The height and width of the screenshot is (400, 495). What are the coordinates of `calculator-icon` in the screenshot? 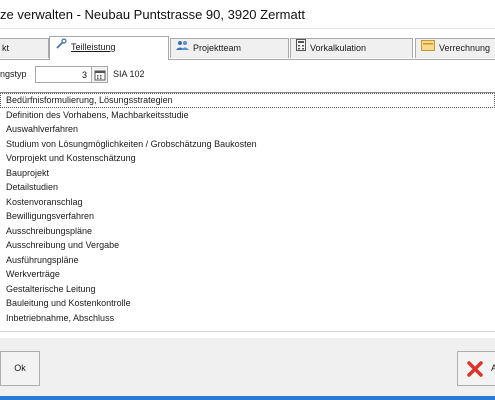 It's located at (301, 48).